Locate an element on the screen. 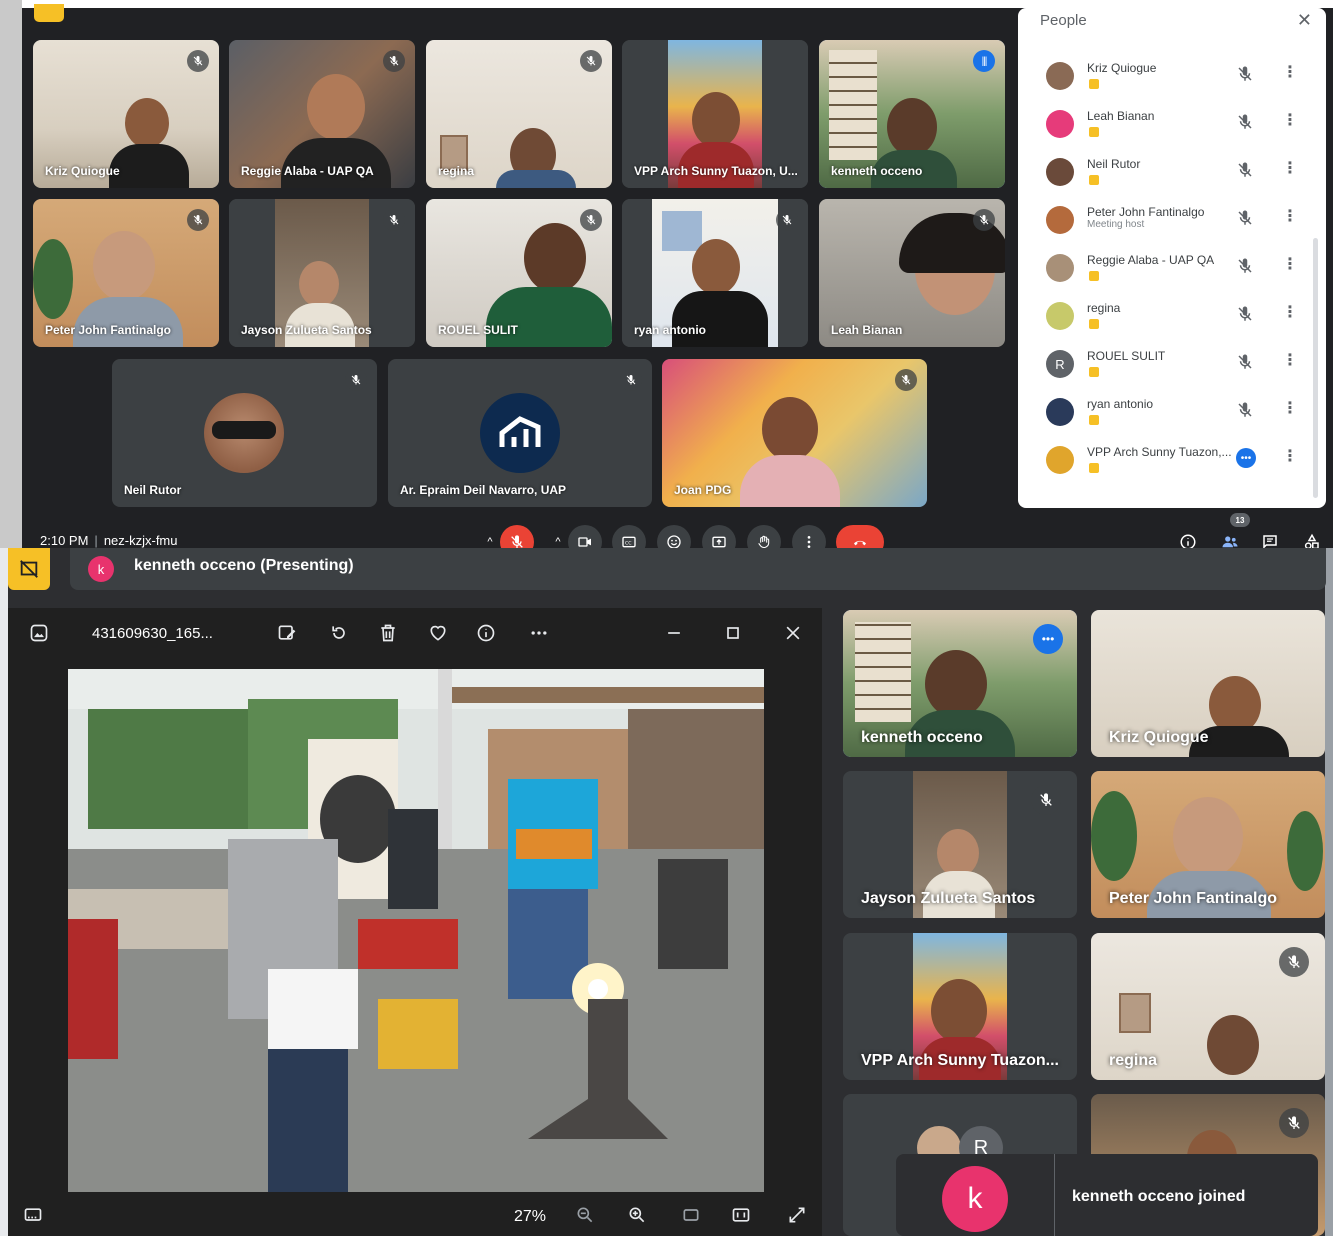 Image resolution: width=1333 pixels, height=1236 pixels. video-tile: Ar. Epraim Deil Navarro, UAP is located at coordinates (520, 433).